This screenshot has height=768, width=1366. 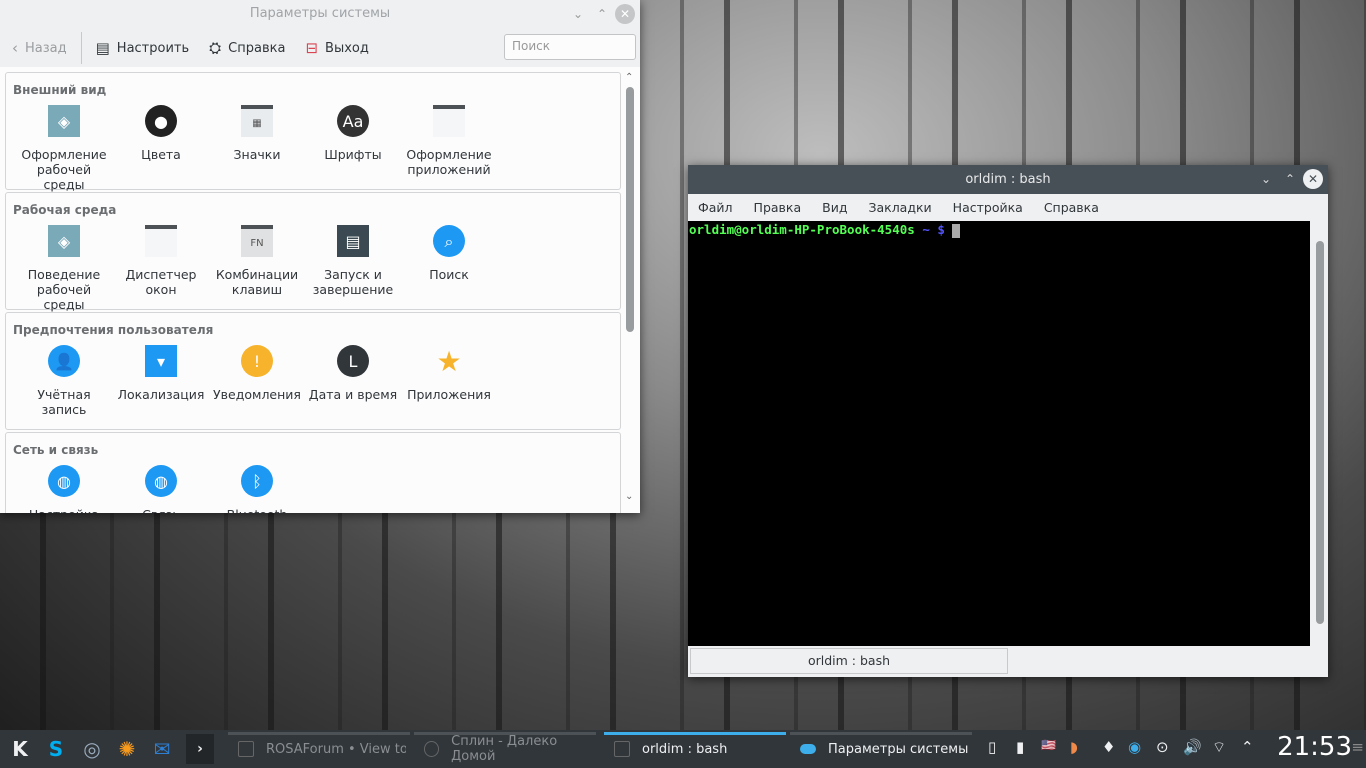 I want to click on back-button: ‹ Назад, so click(x=39, y=48).